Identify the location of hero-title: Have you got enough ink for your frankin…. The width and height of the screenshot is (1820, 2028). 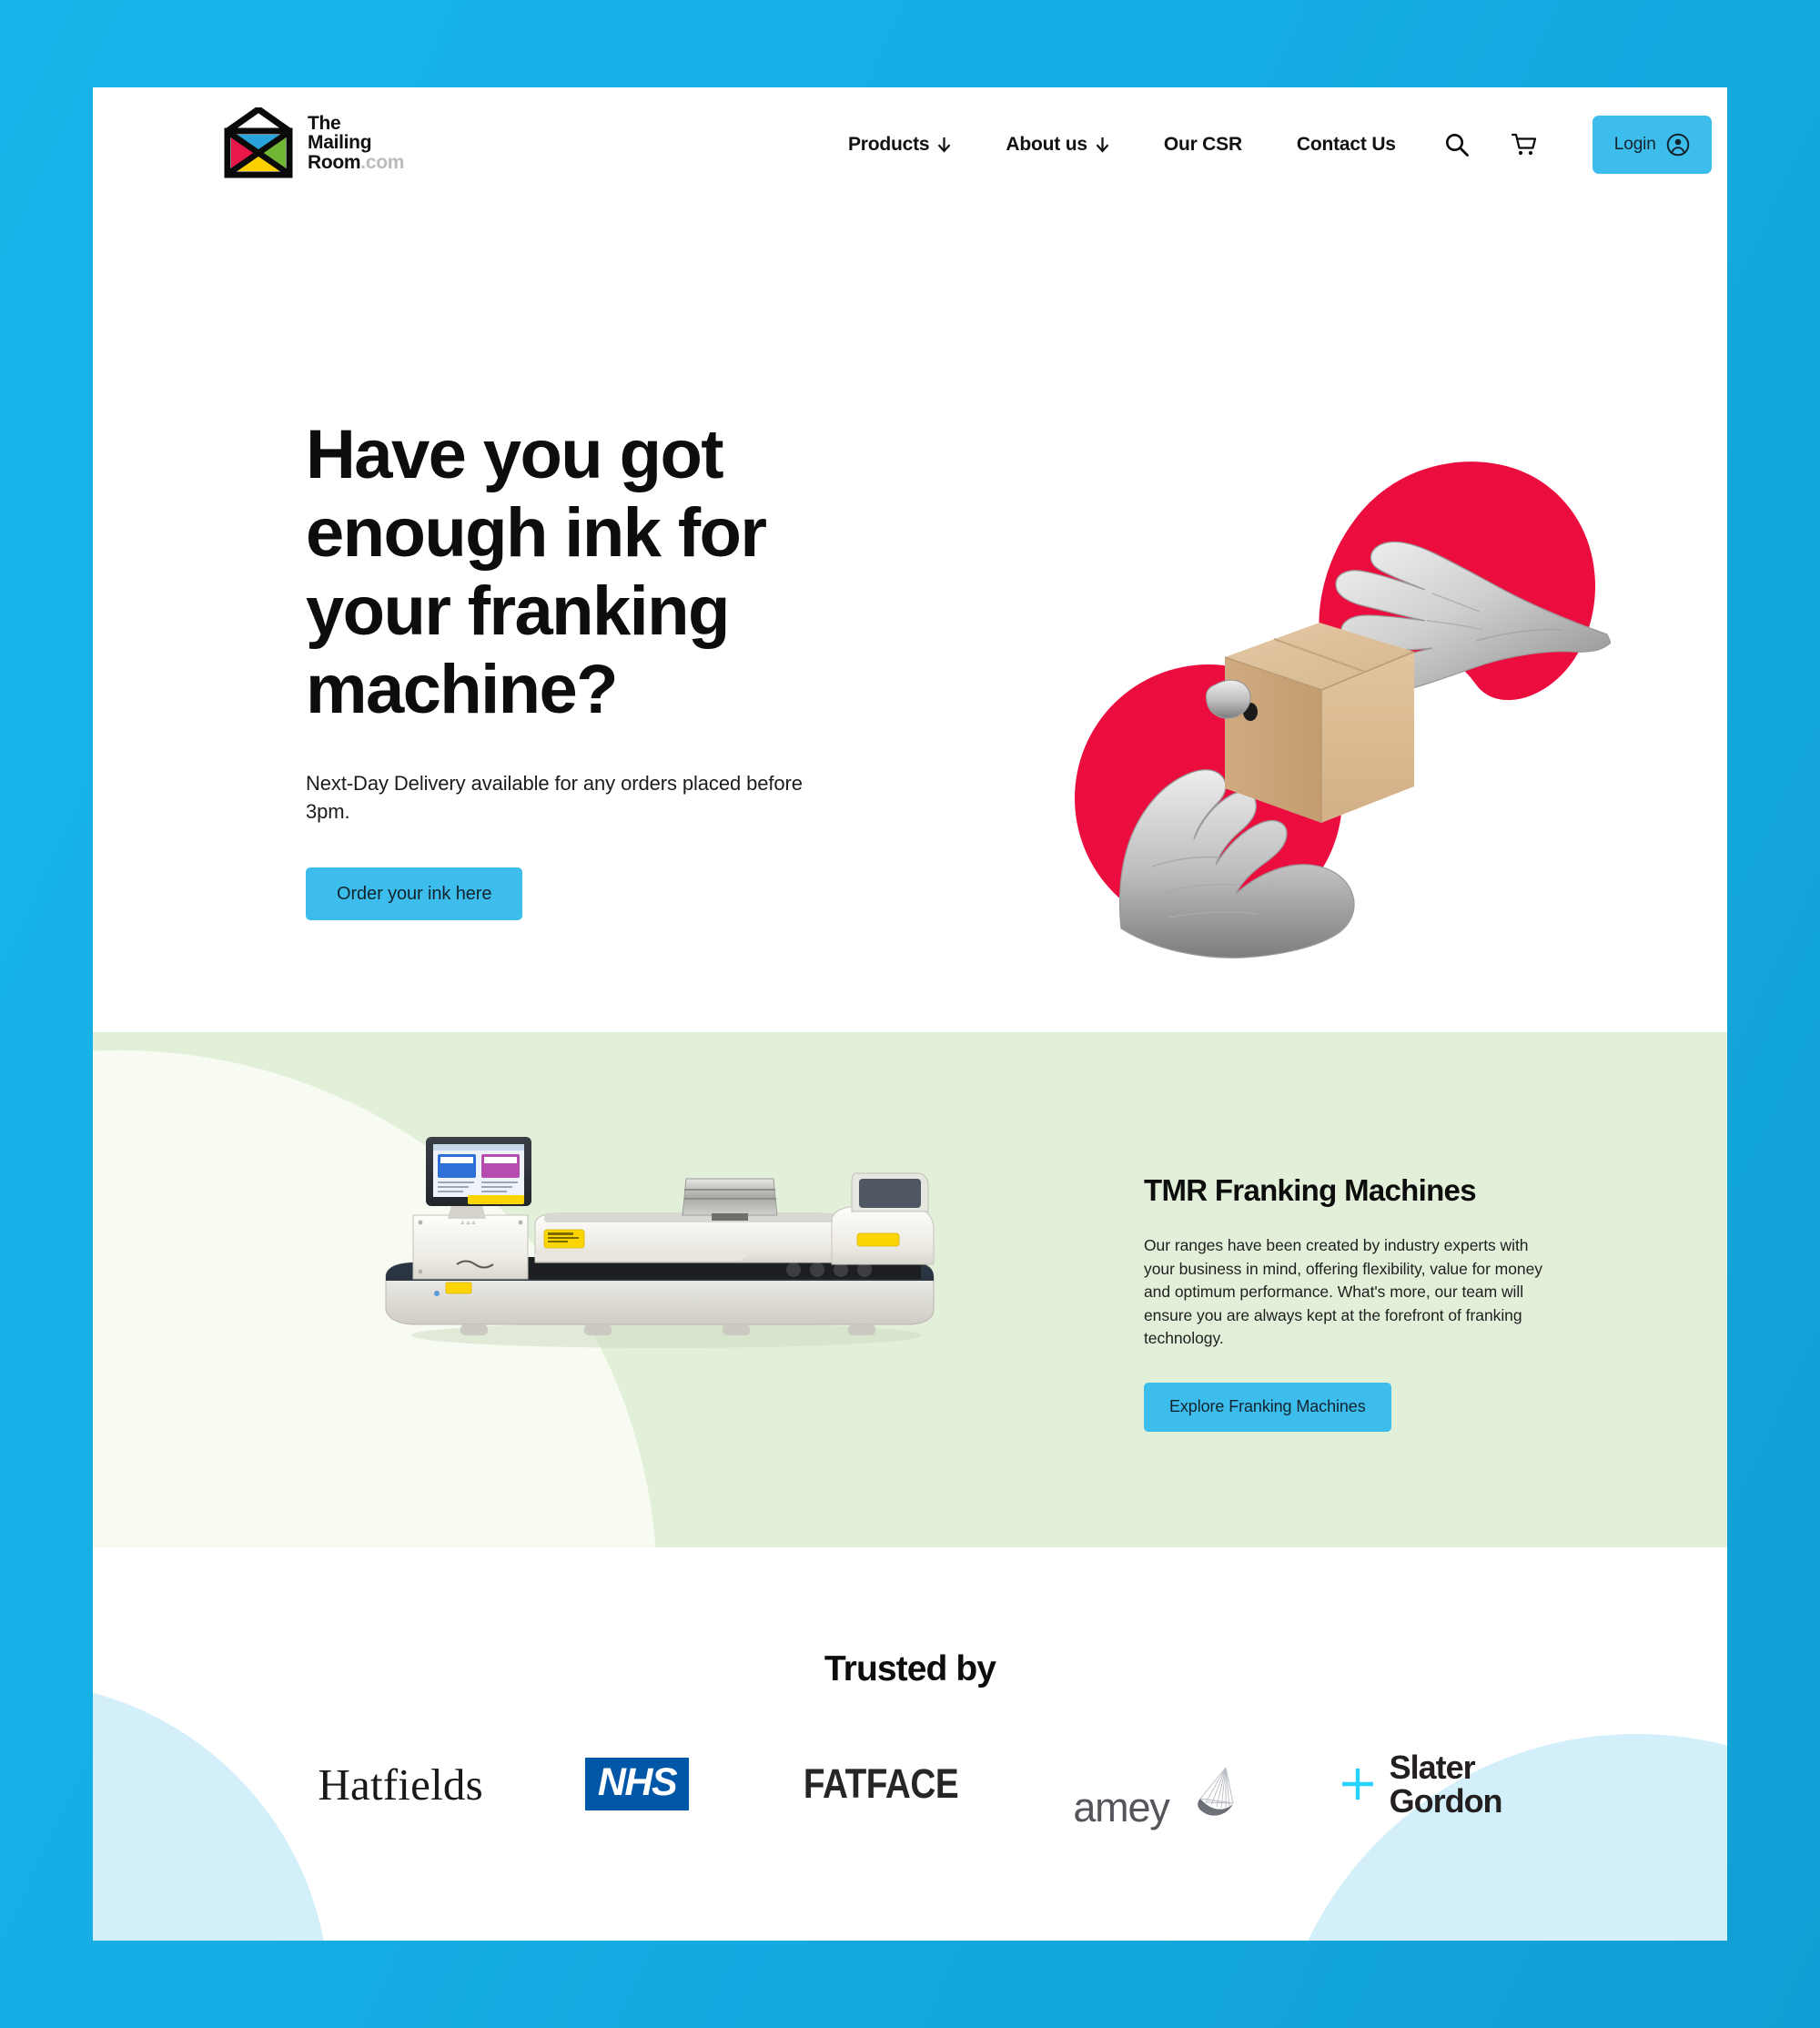
(536, 572).